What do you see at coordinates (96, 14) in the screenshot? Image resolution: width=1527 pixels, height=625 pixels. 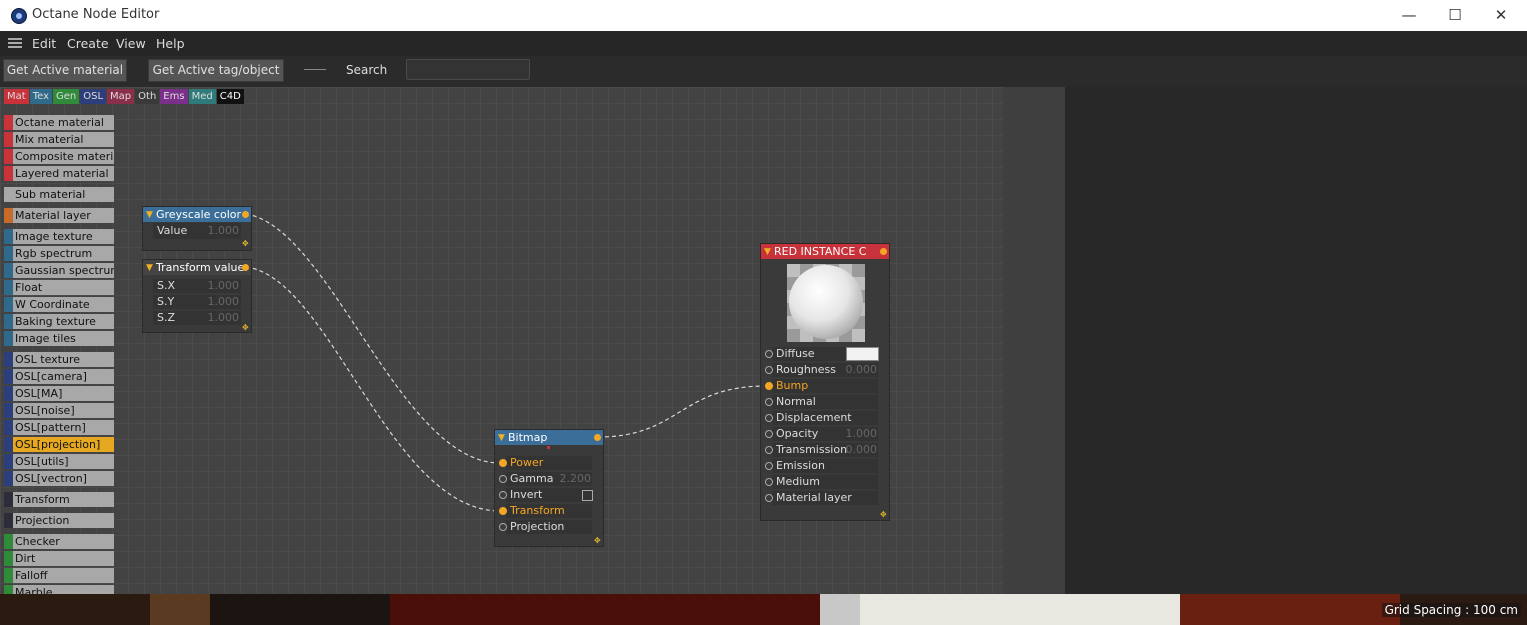 I see `window-title: Octane Node Editor` at bounding box center [96, 14].